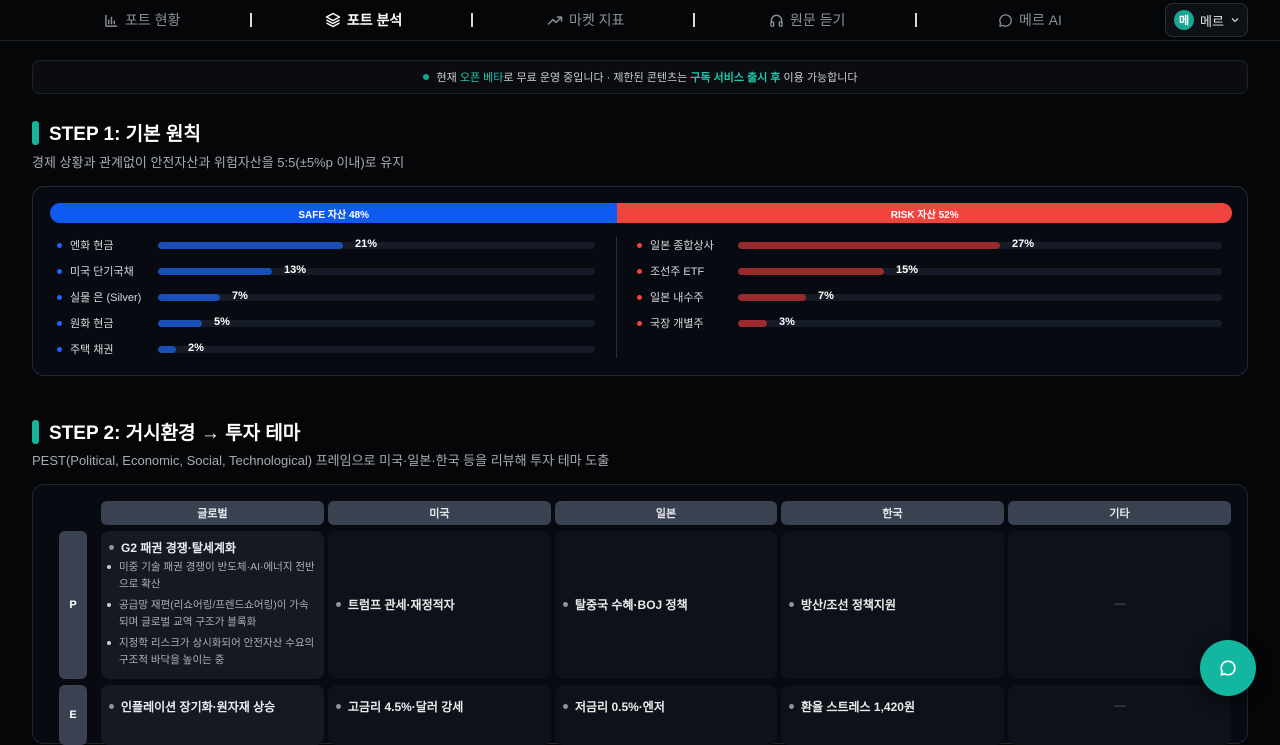 This screenshot has width=1280, height=745. Describe the element at coordinates (111, 20) in the screenshot. I see `bar-chart-icon` at that location.